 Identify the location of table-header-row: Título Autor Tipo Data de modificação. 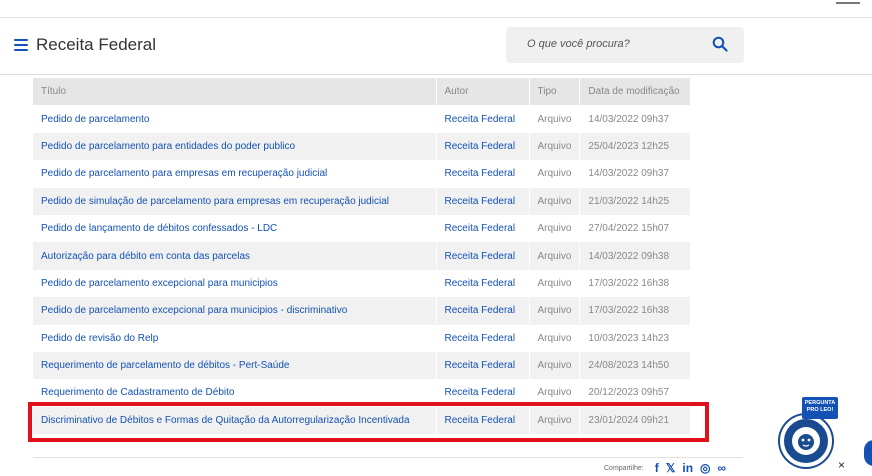
(362, 92).